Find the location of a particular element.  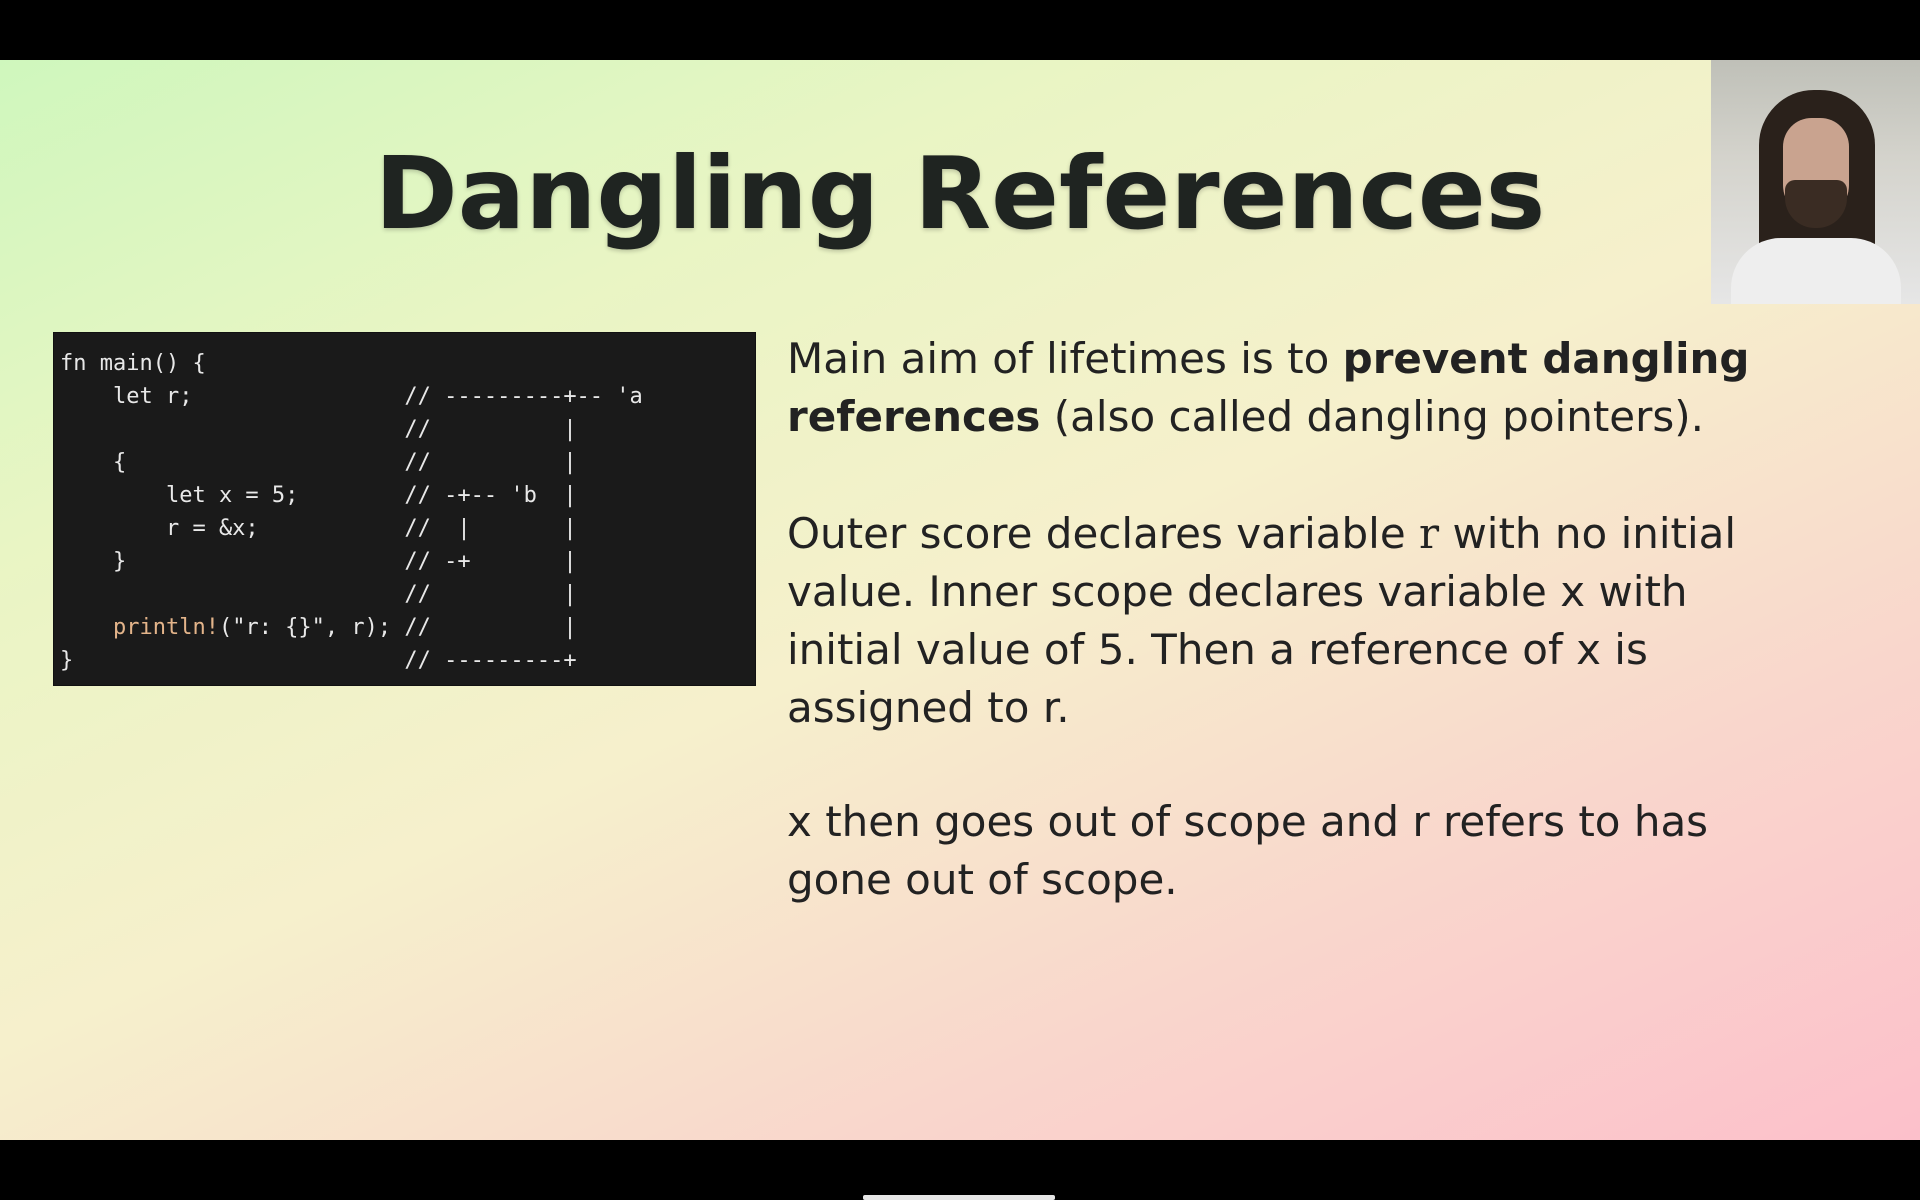

code-line: println!("r: {}", r); // | is located at coordinates (344, 627).